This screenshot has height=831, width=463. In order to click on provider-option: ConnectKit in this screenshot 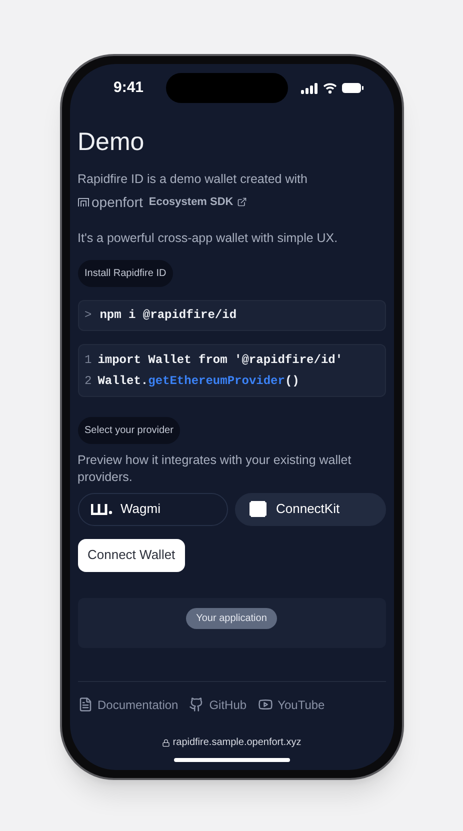, I will do `click(310, 509)`.